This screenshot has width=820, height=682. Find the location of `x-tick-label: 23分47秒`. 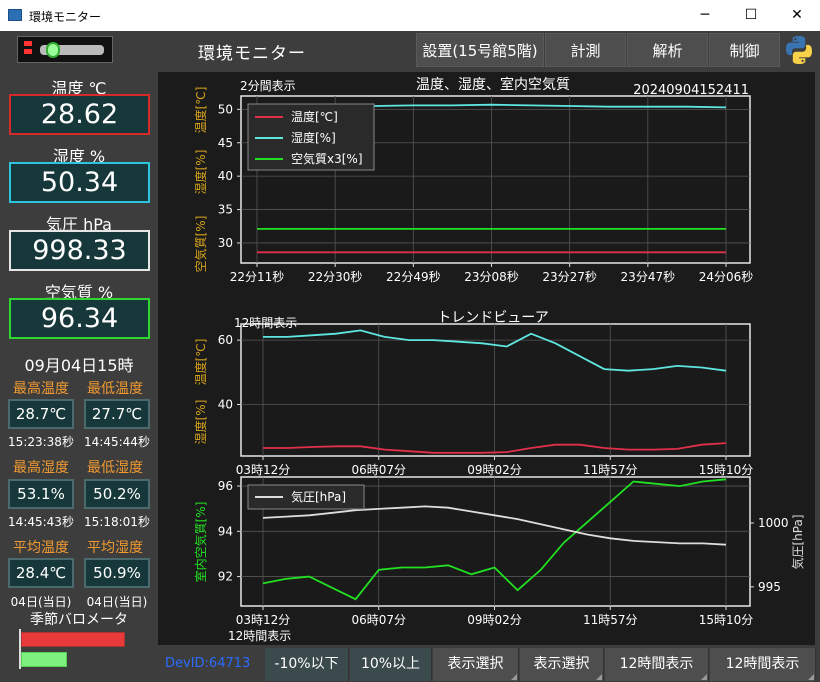

x-tick-label: 23分47秒 is located at coordinates (648, 277).